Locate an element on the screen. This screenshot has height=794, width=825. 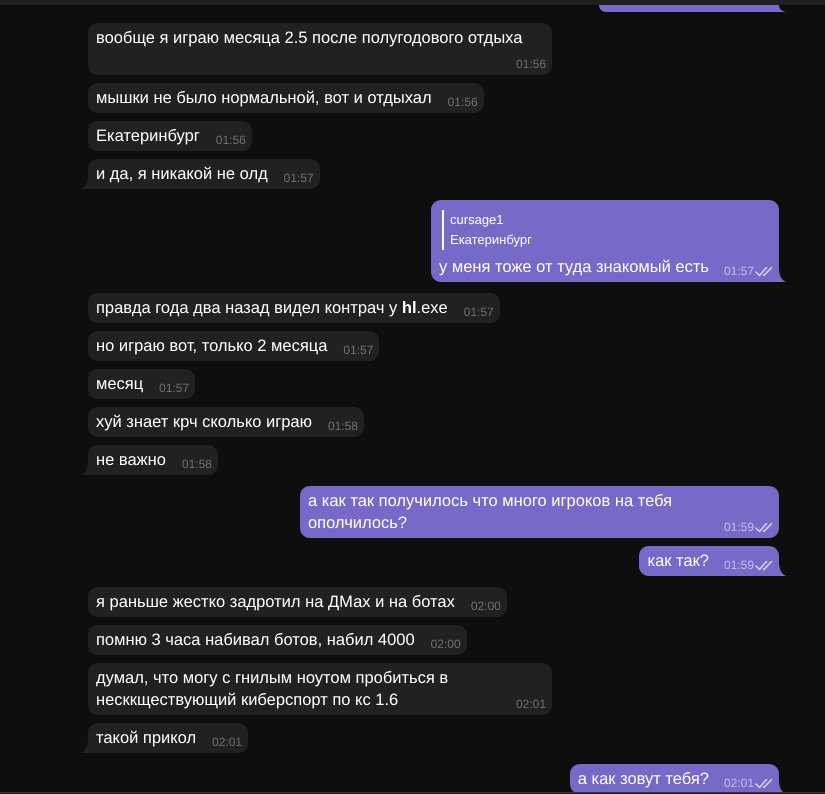
reply-text: Екатеринбург is located at coordinates (491, 240).